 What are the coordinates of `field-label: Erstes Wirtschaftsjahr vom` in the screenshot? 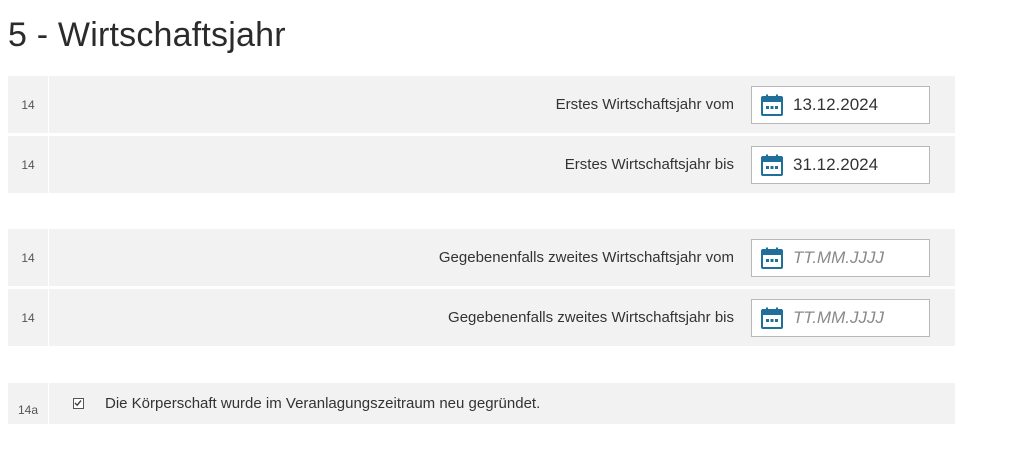 It's located at (644, 104).